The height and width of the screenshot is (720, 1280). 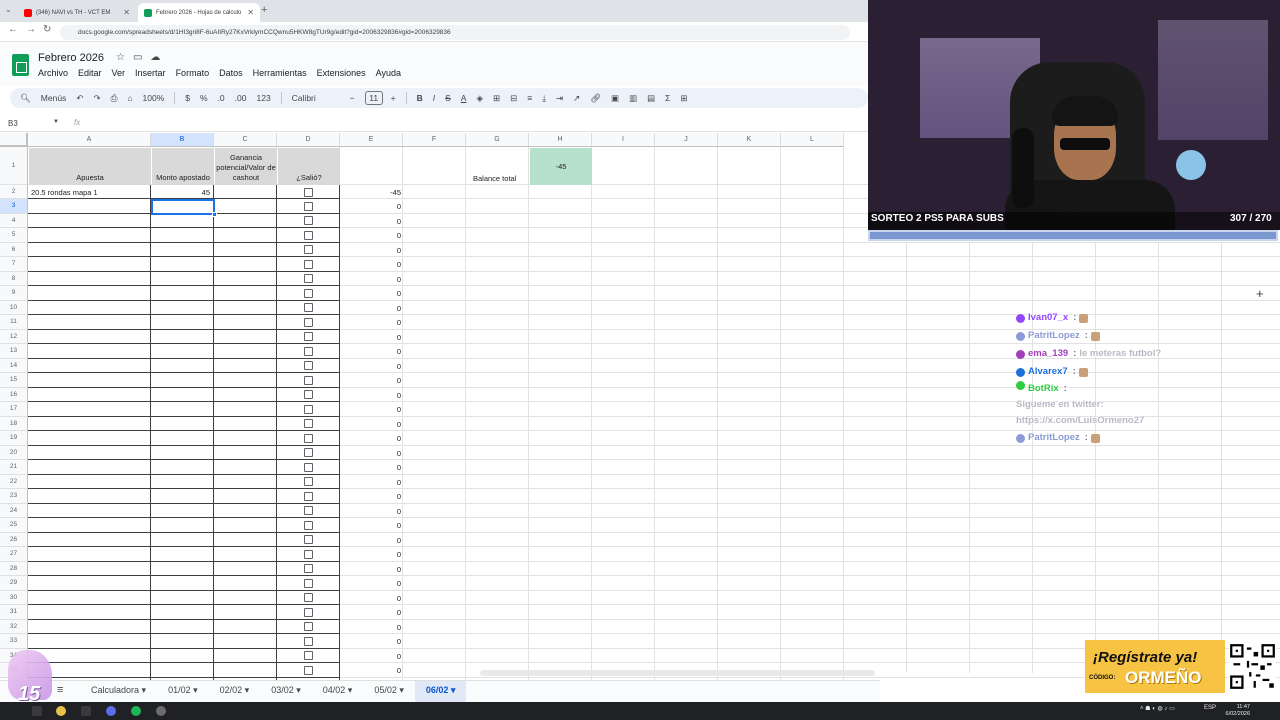 I want to click on cell-e18: 0, so click(x=371, y=424).